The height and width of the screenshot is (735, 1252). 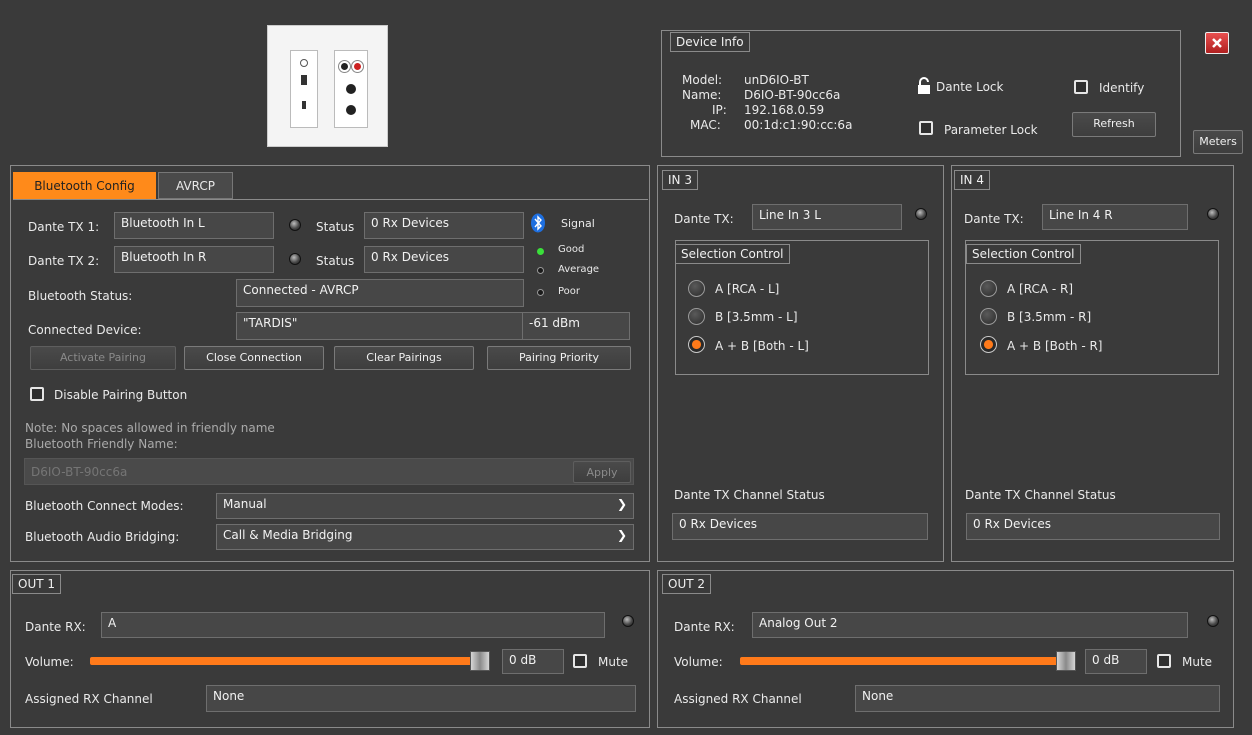 What do you see at coordinates (705, 125) in the screenshot?
I see `mac-label: MAC:` at bounding box center [705, 125].